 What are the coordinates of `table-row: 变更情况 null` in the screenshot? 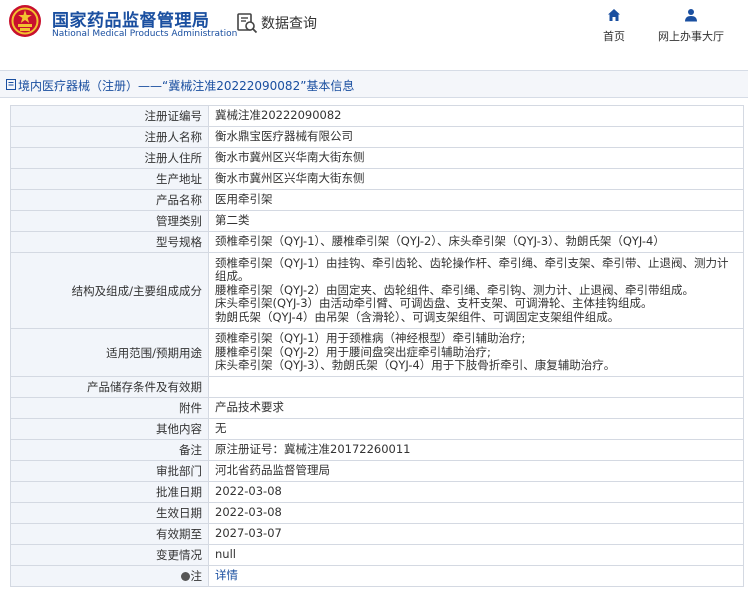 It's located at (377, 555).